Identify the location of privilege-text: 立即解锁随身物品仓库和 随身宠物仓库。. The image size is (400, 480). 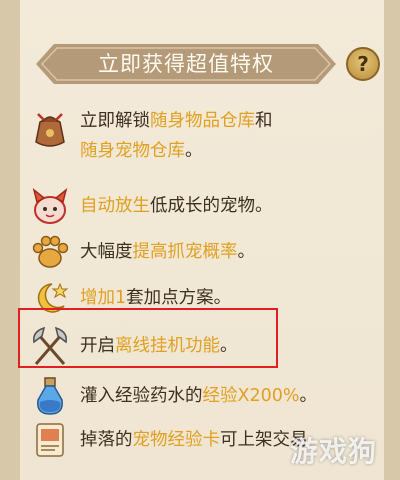
(230, 136).